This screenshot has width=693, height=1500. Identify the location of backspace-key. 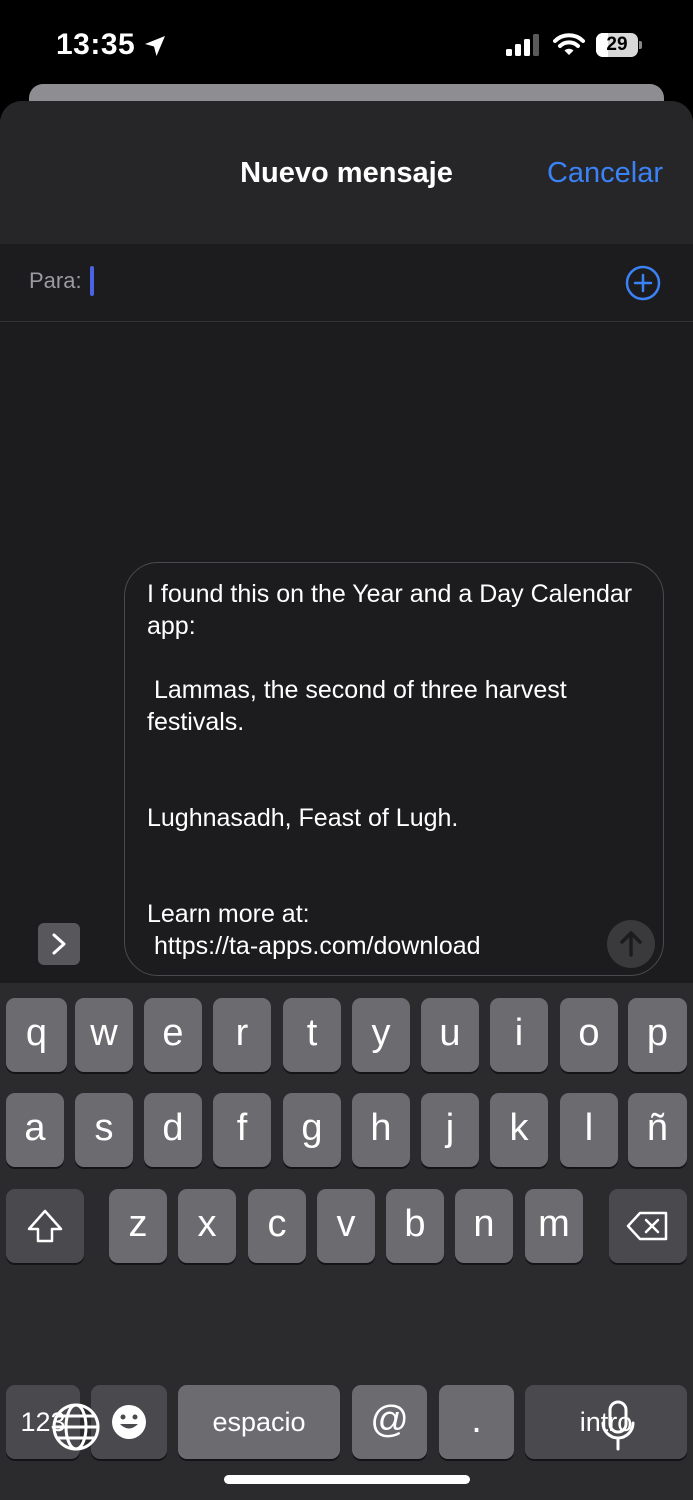
(648, 1226).